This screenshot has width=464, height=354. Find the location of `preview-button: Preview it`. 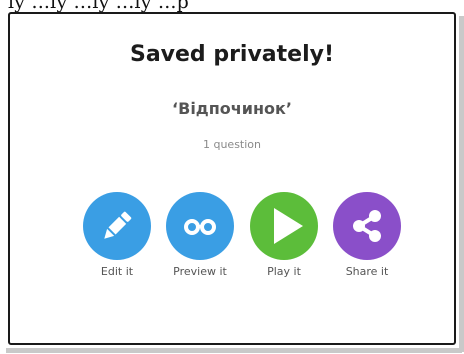

preview-button: Preview it is located at coordinates (200, 235).